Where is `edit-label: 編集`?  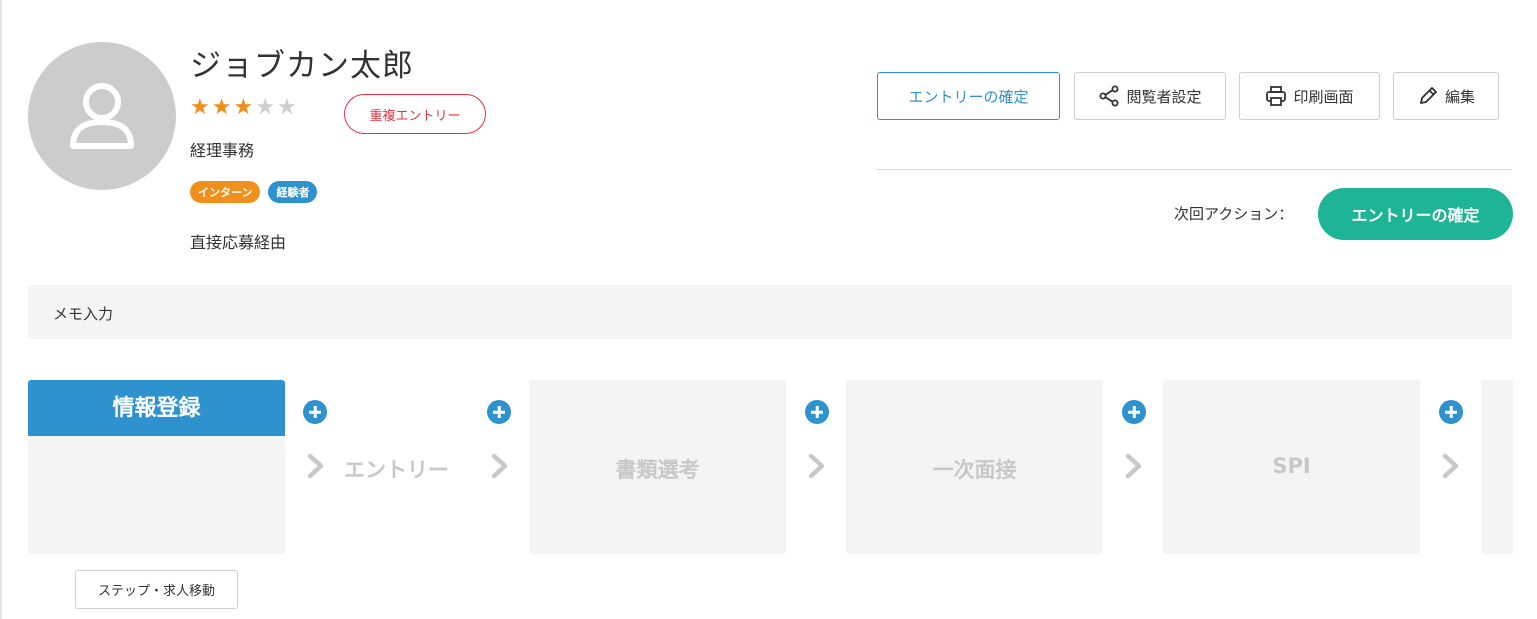
edit-label: 編集 is located at coordinates (1459, 96).